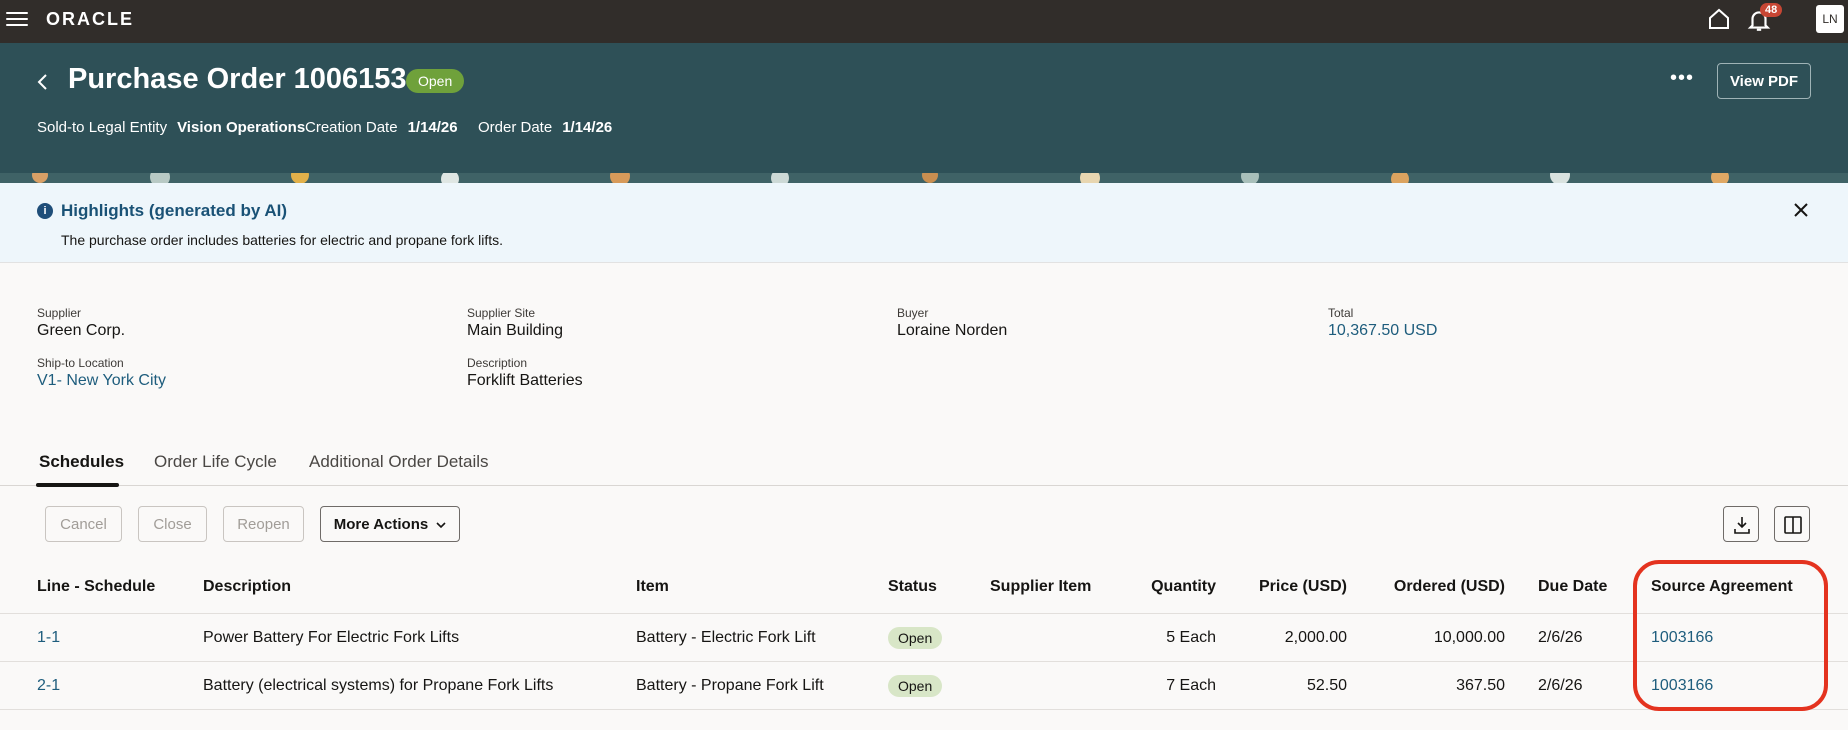  I want to click on row-ordered: 10,000.00, so click(1469, 637).